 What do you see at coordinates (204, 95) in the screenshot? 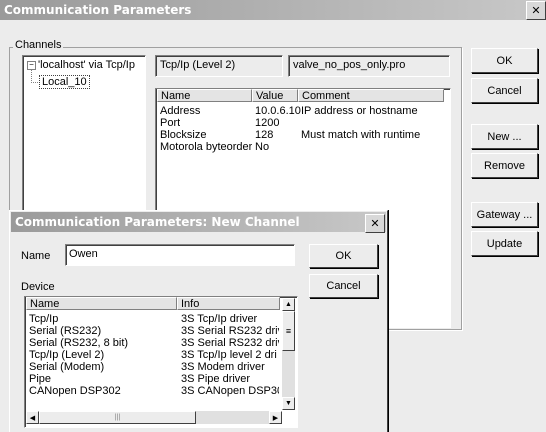
I see `param-header-name: Name` at bounding box center [204, 95].